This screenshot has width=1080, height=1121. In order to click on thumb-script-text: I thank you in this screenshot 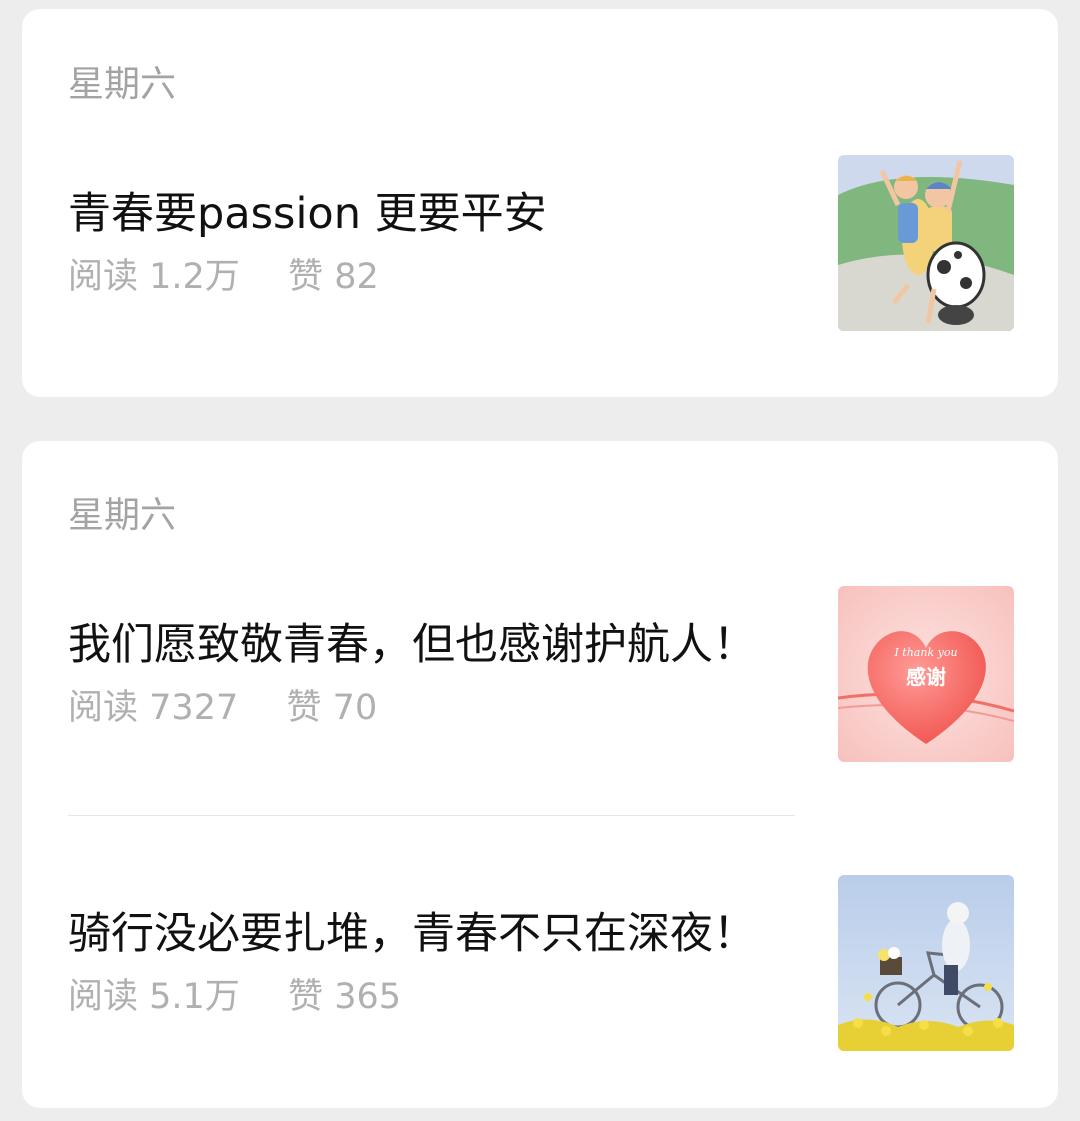, I will do `click(925, 652)`.